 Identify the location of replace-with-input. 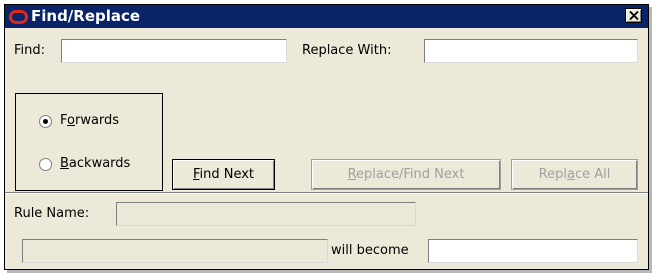
(531, 51).